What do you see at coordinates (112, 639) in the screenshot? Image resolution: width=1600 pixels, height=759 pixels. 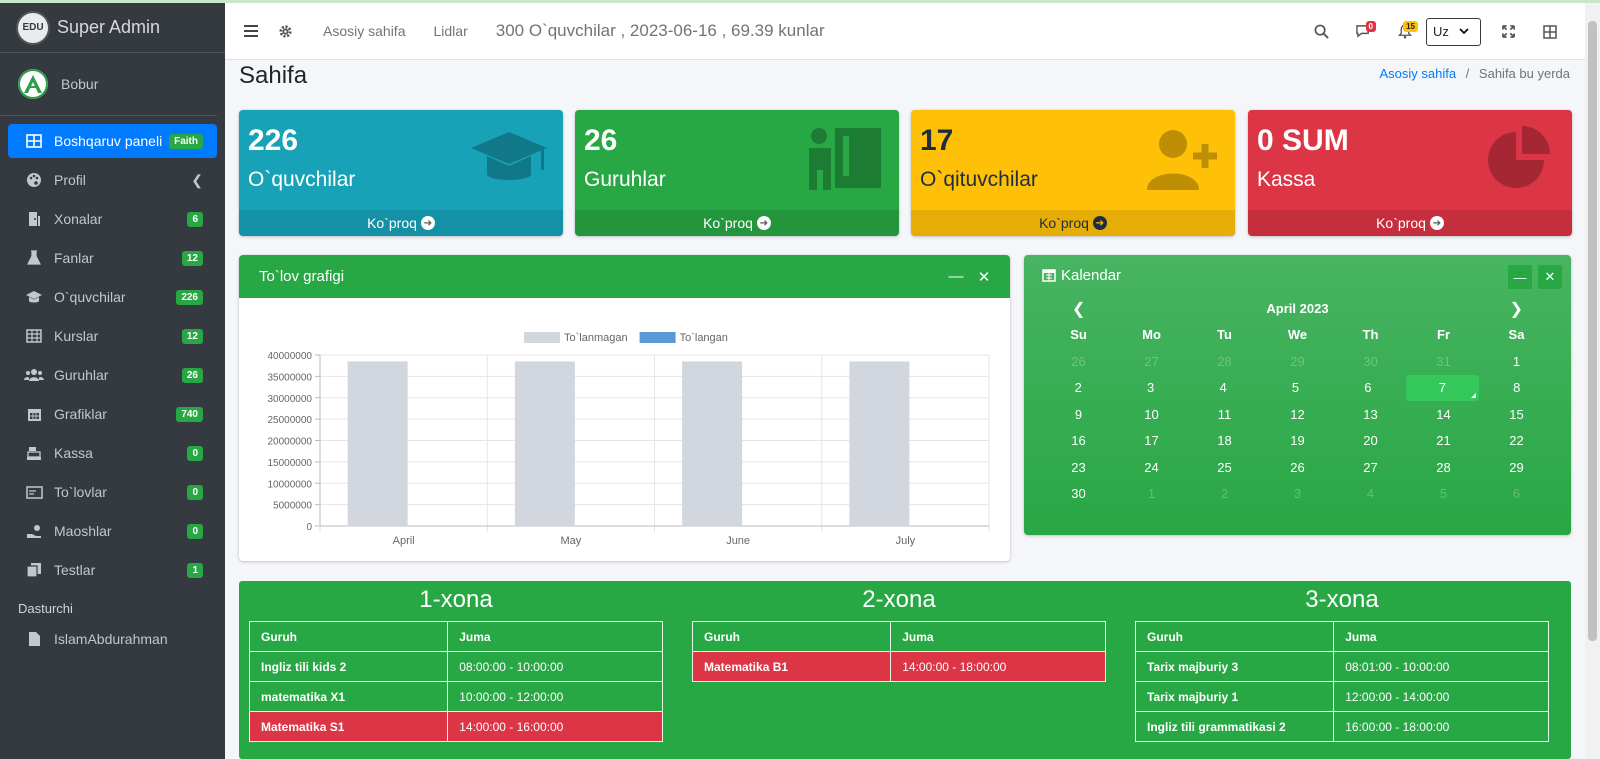 I see `sidebar-item-developer: IslamAbdurahman` at bounding box center [112, 639].